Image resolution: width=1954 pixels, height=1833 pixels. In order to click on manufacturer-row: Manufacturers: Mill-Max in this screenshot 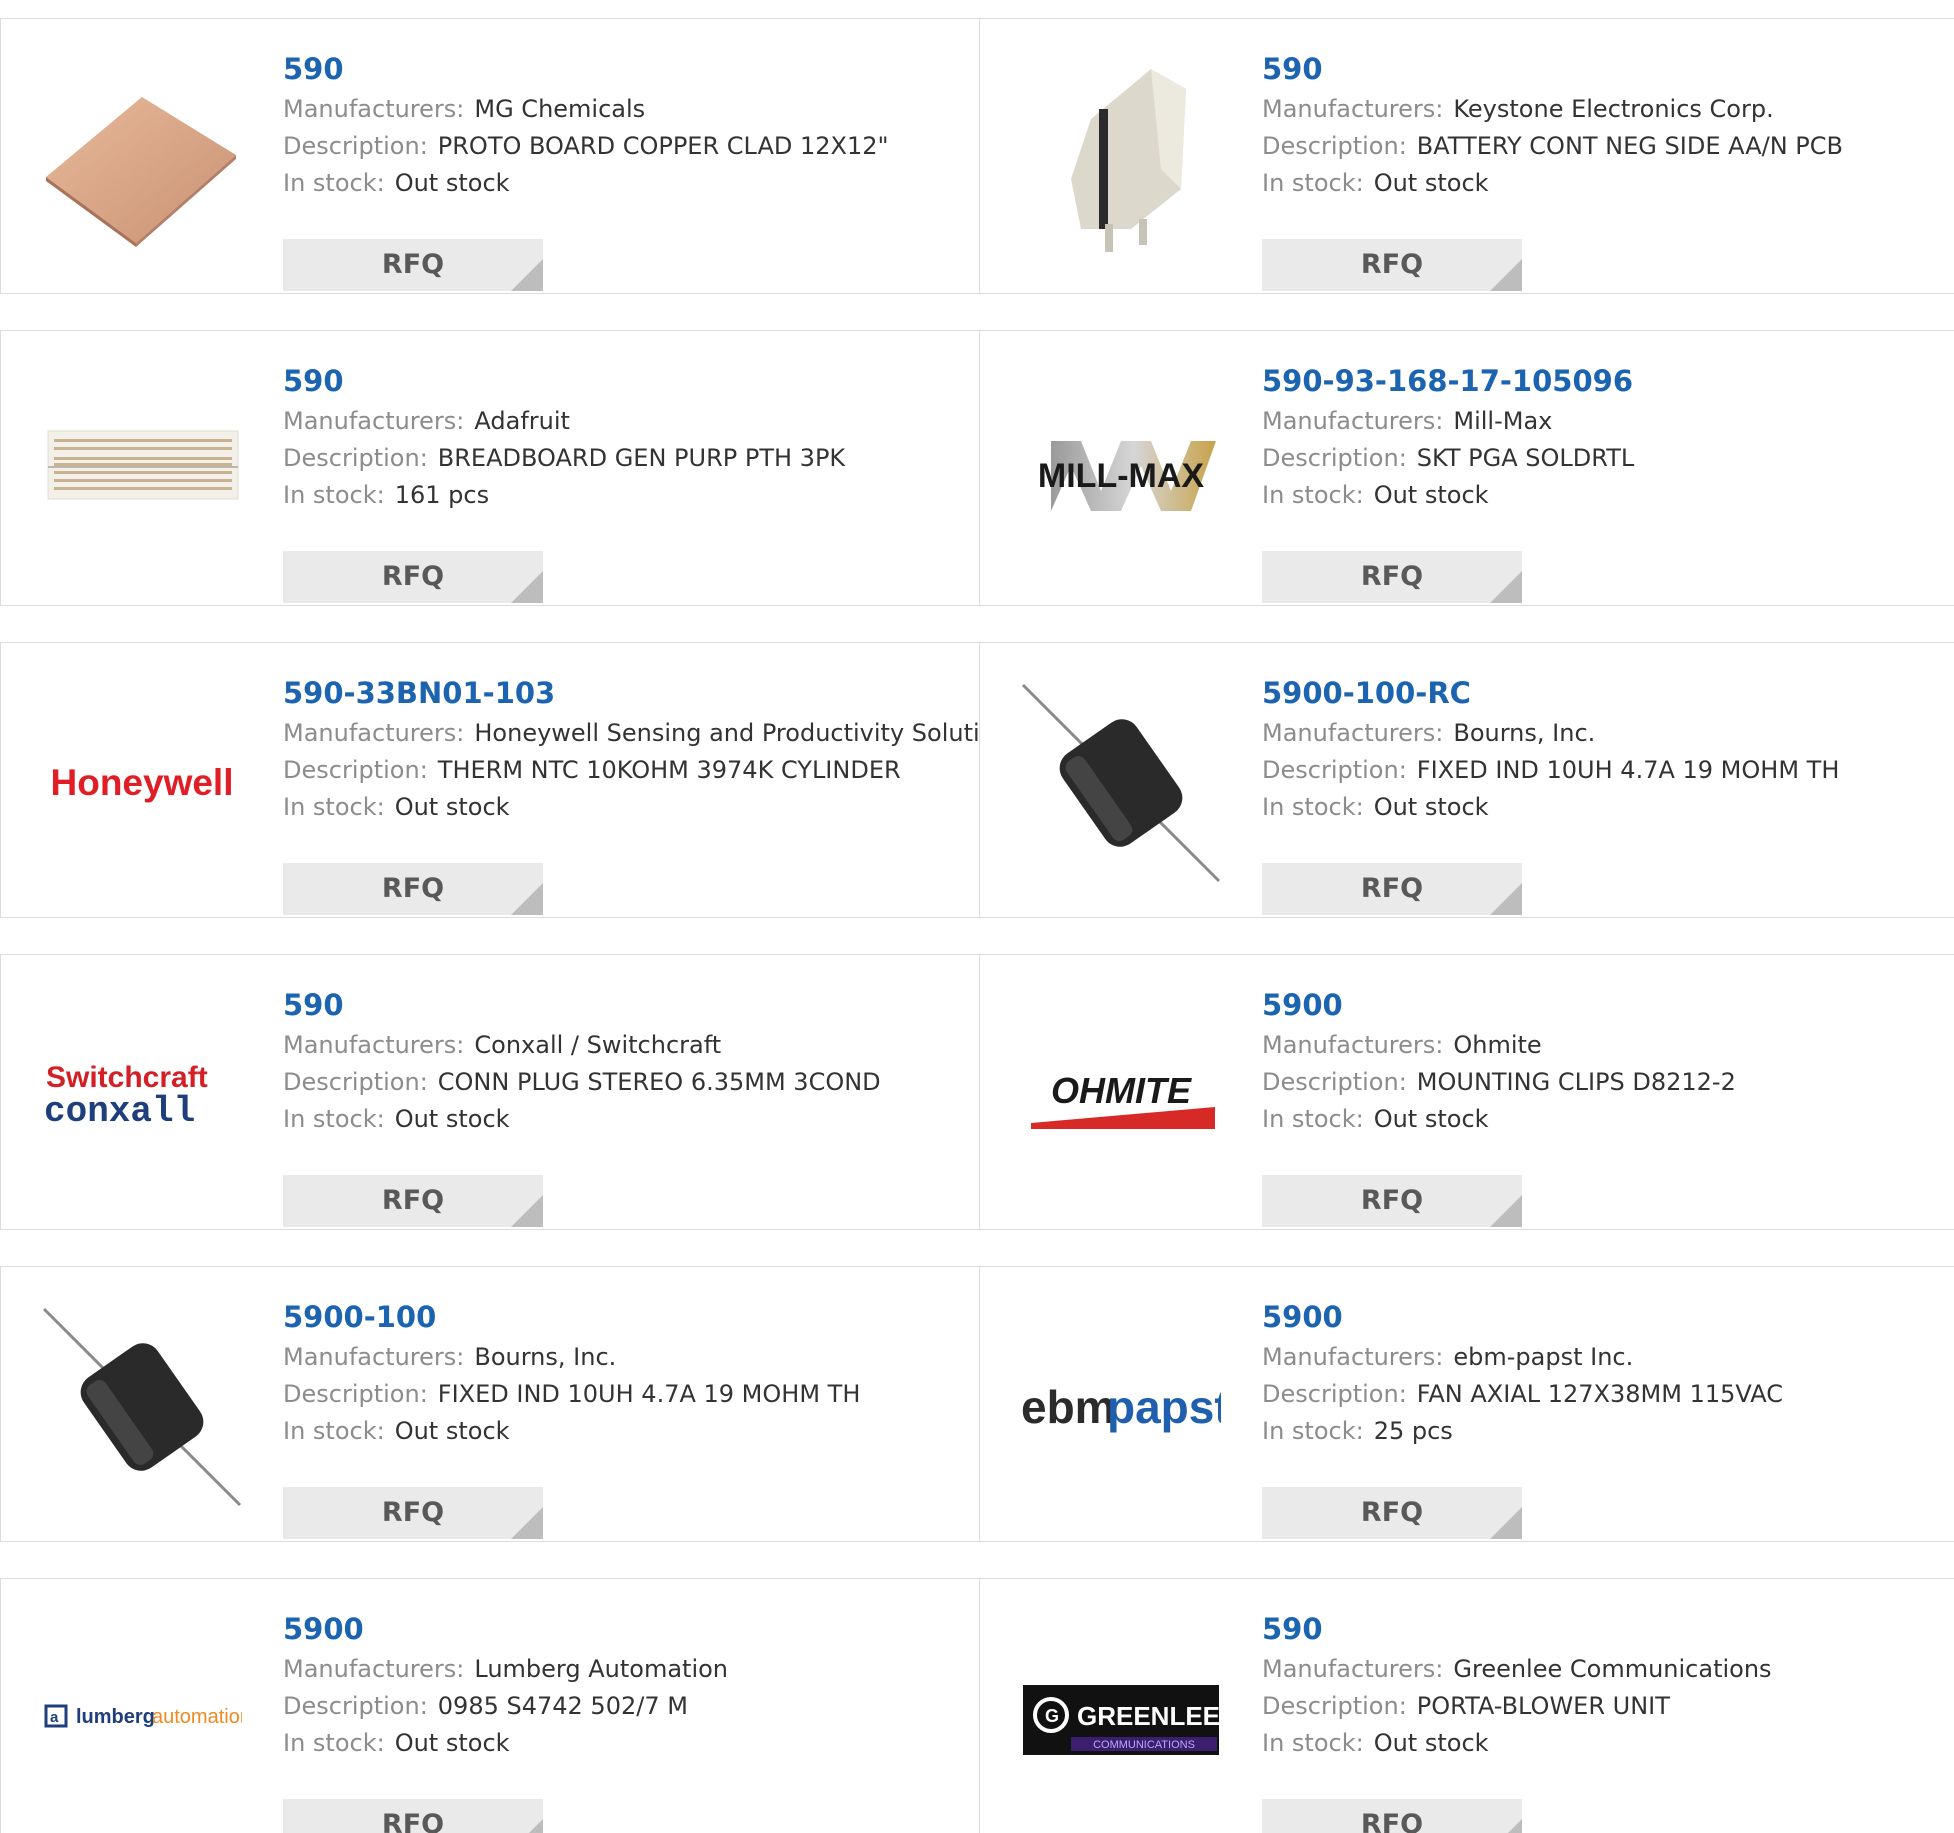, I will do `click(1608, 421)`.